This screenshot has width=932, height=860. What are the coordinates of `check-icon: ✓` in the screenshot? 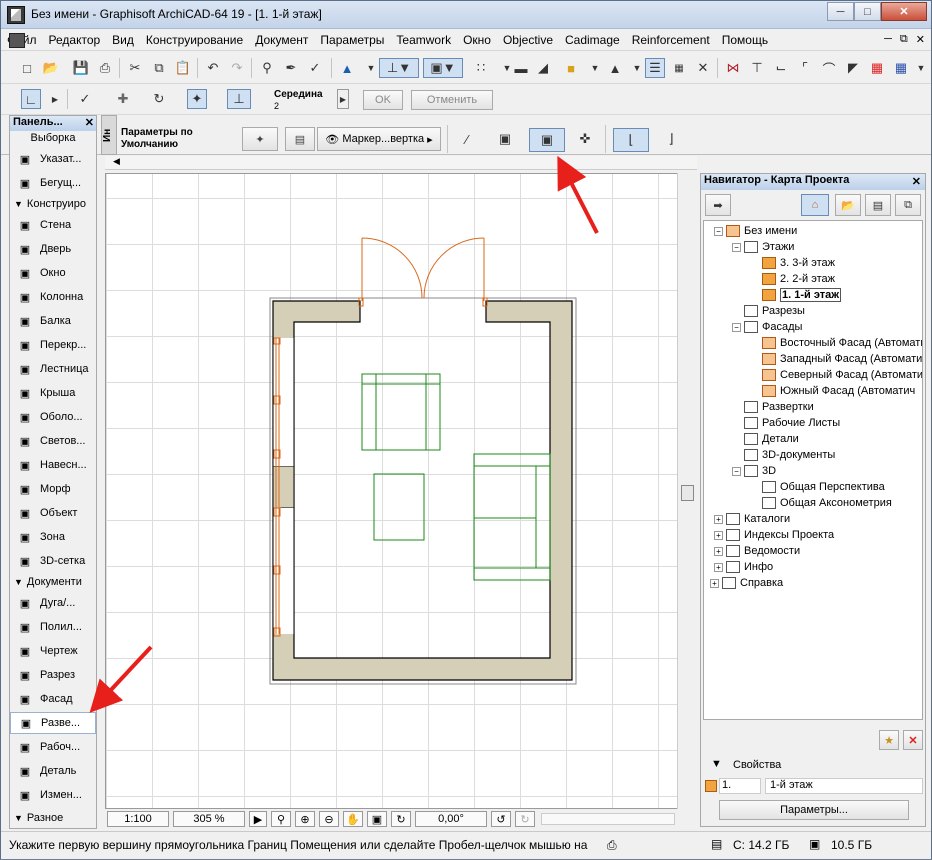 It's located at (85, 99).